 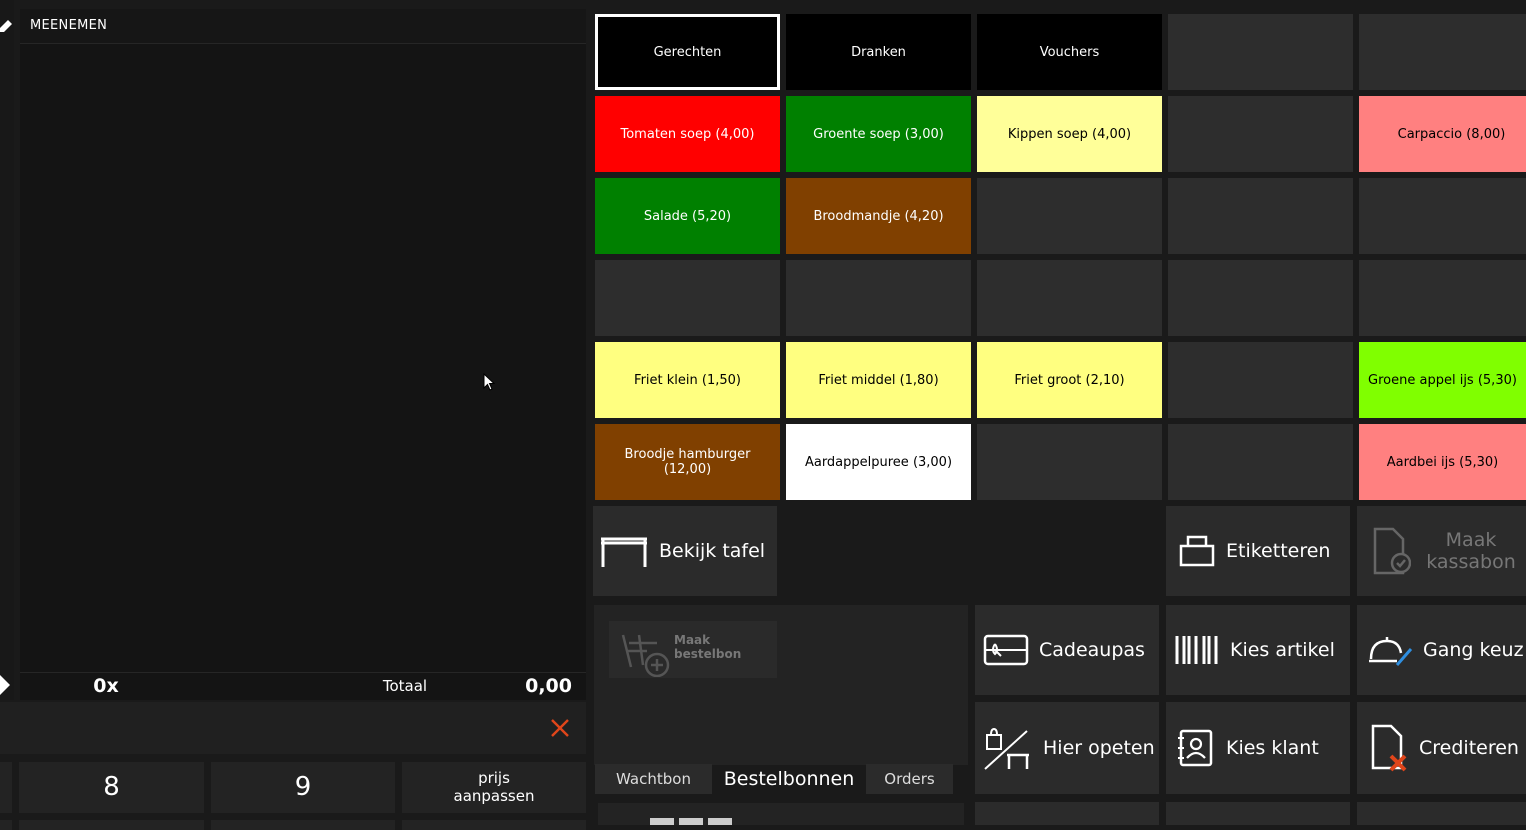 What do you see at coordinates (878, 52) in the screenshot?
I see `category-tab-dranken: Dranken` at bounding box center [878, 52].